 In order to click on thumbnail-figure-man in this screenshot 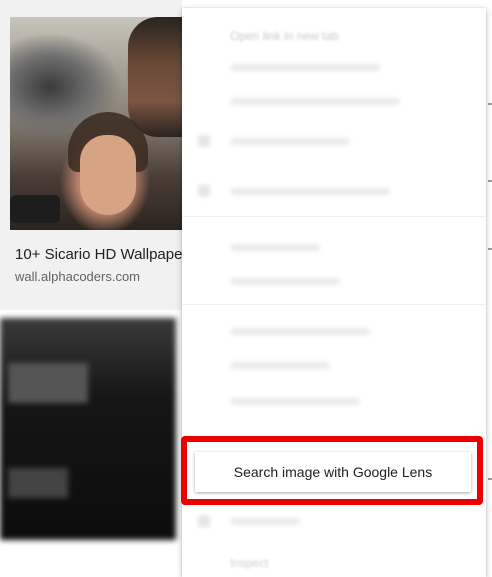, I will do `click(155, 77)`.